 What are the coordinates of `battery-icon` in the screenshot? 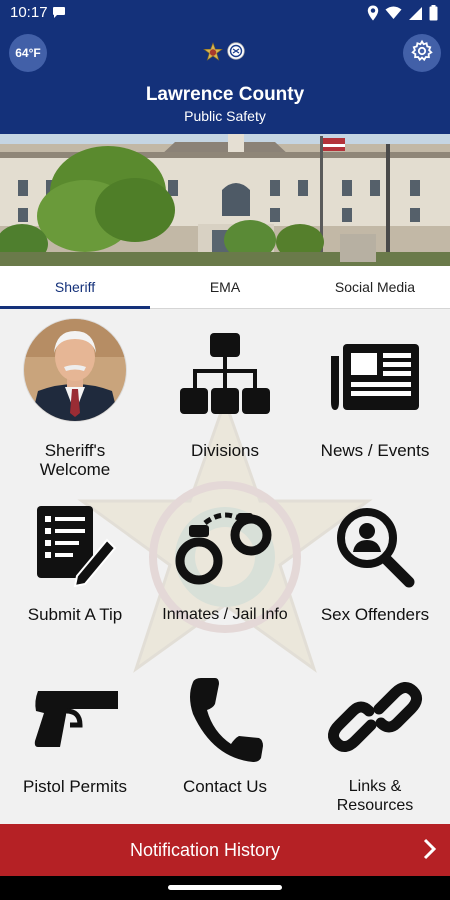 It's located at (433, 15).